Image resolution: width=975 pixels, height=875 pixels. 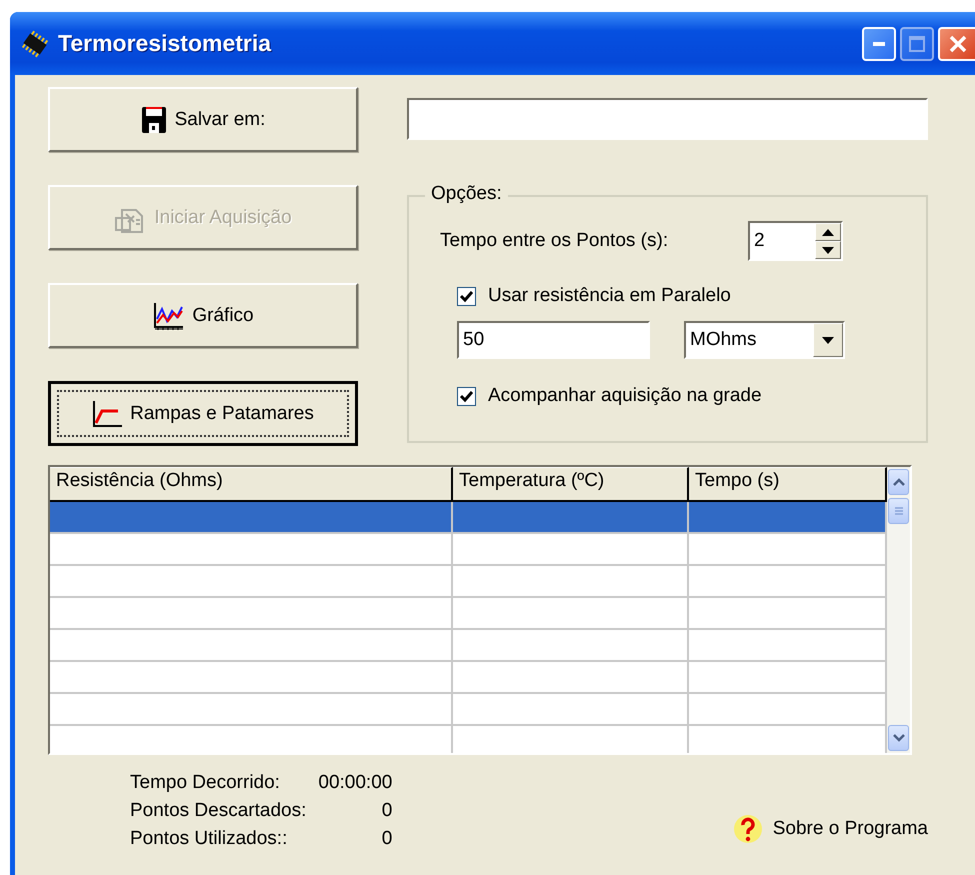 I want to click on scroll-up-button, so click(x=898, y=482).